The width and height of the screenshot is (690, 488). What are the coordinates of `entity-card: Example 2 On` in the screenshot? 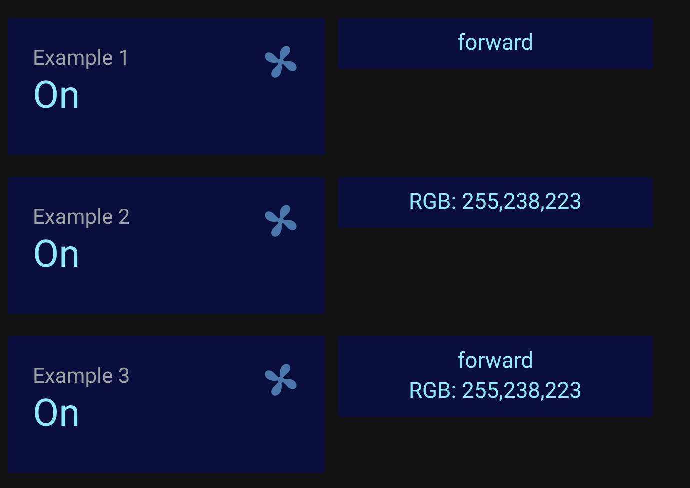 It's located at (166, 245).